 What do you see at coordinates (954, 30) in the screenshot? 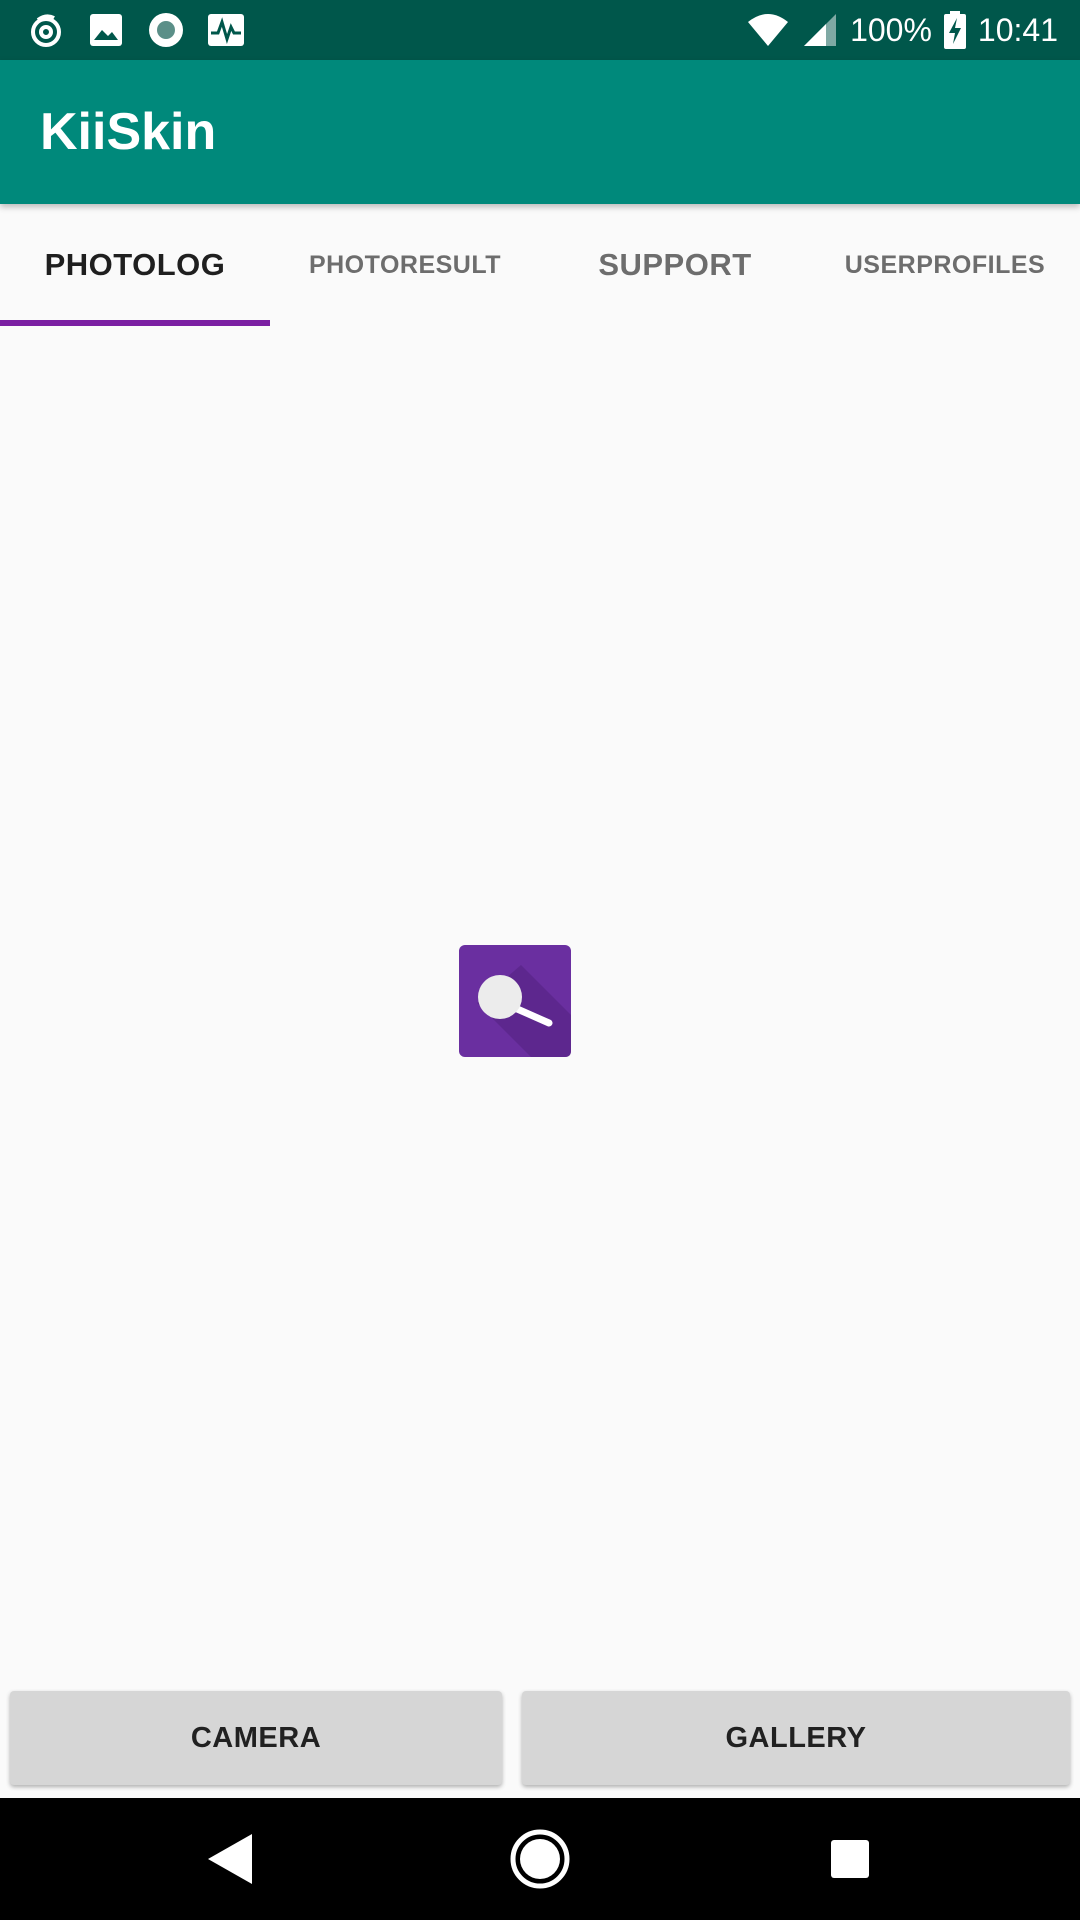
I see `battery-charging-icon` at bounding box center [954, 30].